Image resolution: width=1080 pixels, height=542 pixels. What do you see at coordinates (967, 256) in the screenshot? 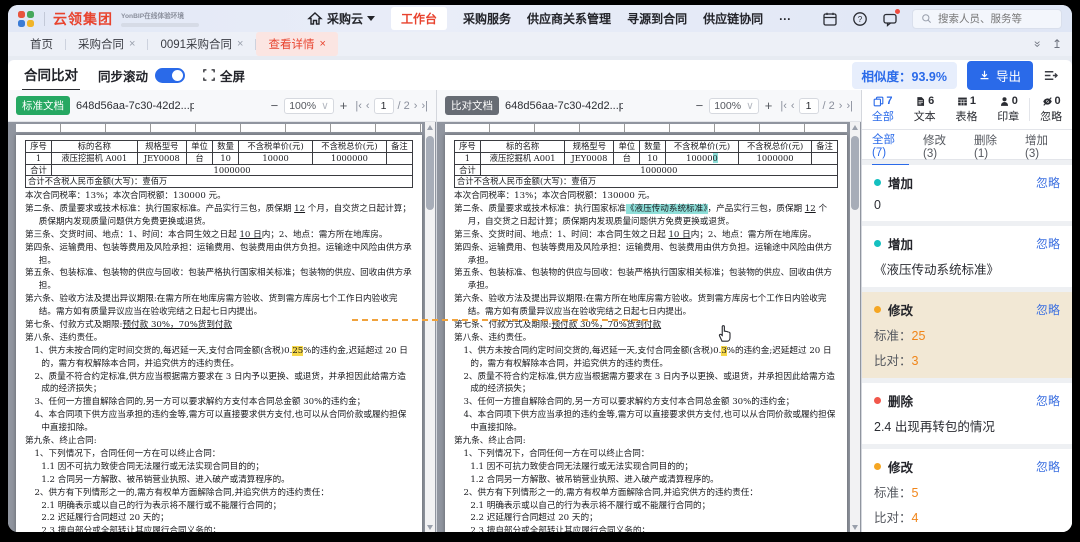
I see `diff-card: 增加 忽略 《液压传动系统标准》` at bounding box center [967, 256].